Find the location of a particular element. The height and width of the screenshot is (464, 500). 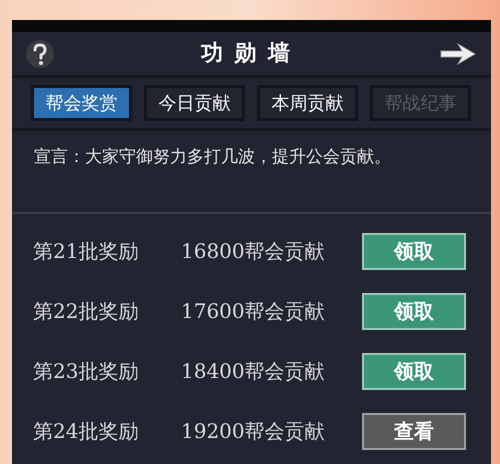

window-title: 功 勋 墙 is located at coordinates (246, 53).